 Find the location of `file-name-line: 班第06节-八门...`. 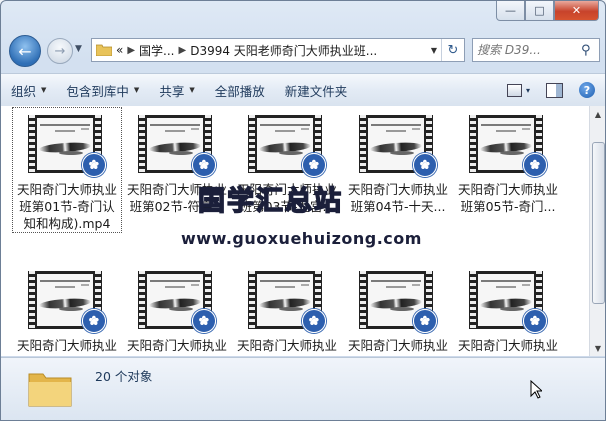

file-name-line: 班第06节-八门... is located at coordinates (67, 355).